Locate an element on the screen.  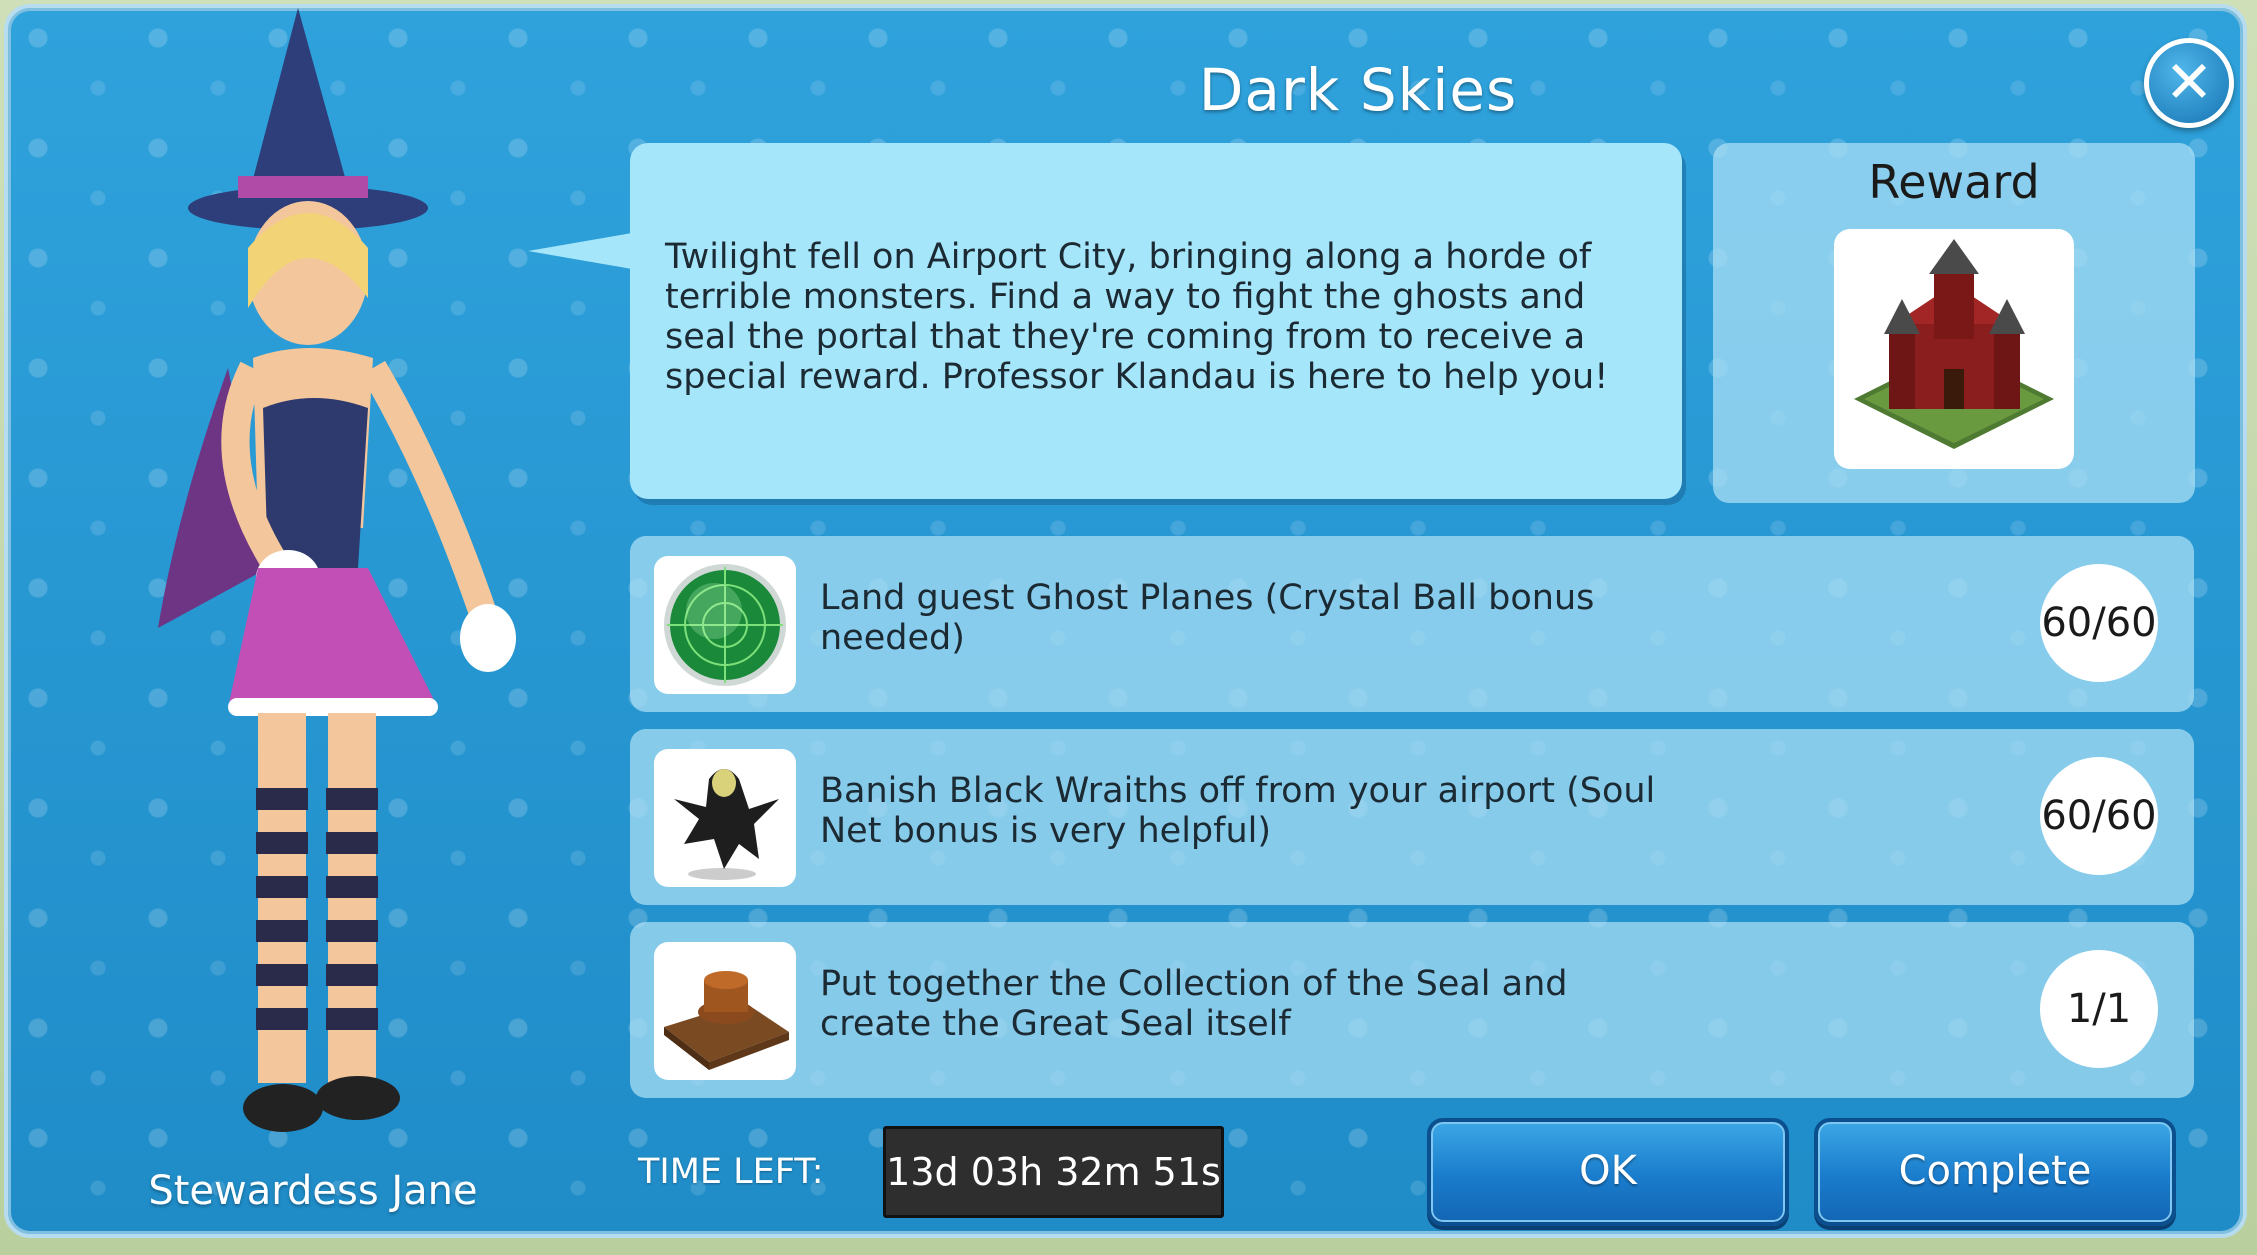
close-button: ✕ is located at coordinates (2189, 83).